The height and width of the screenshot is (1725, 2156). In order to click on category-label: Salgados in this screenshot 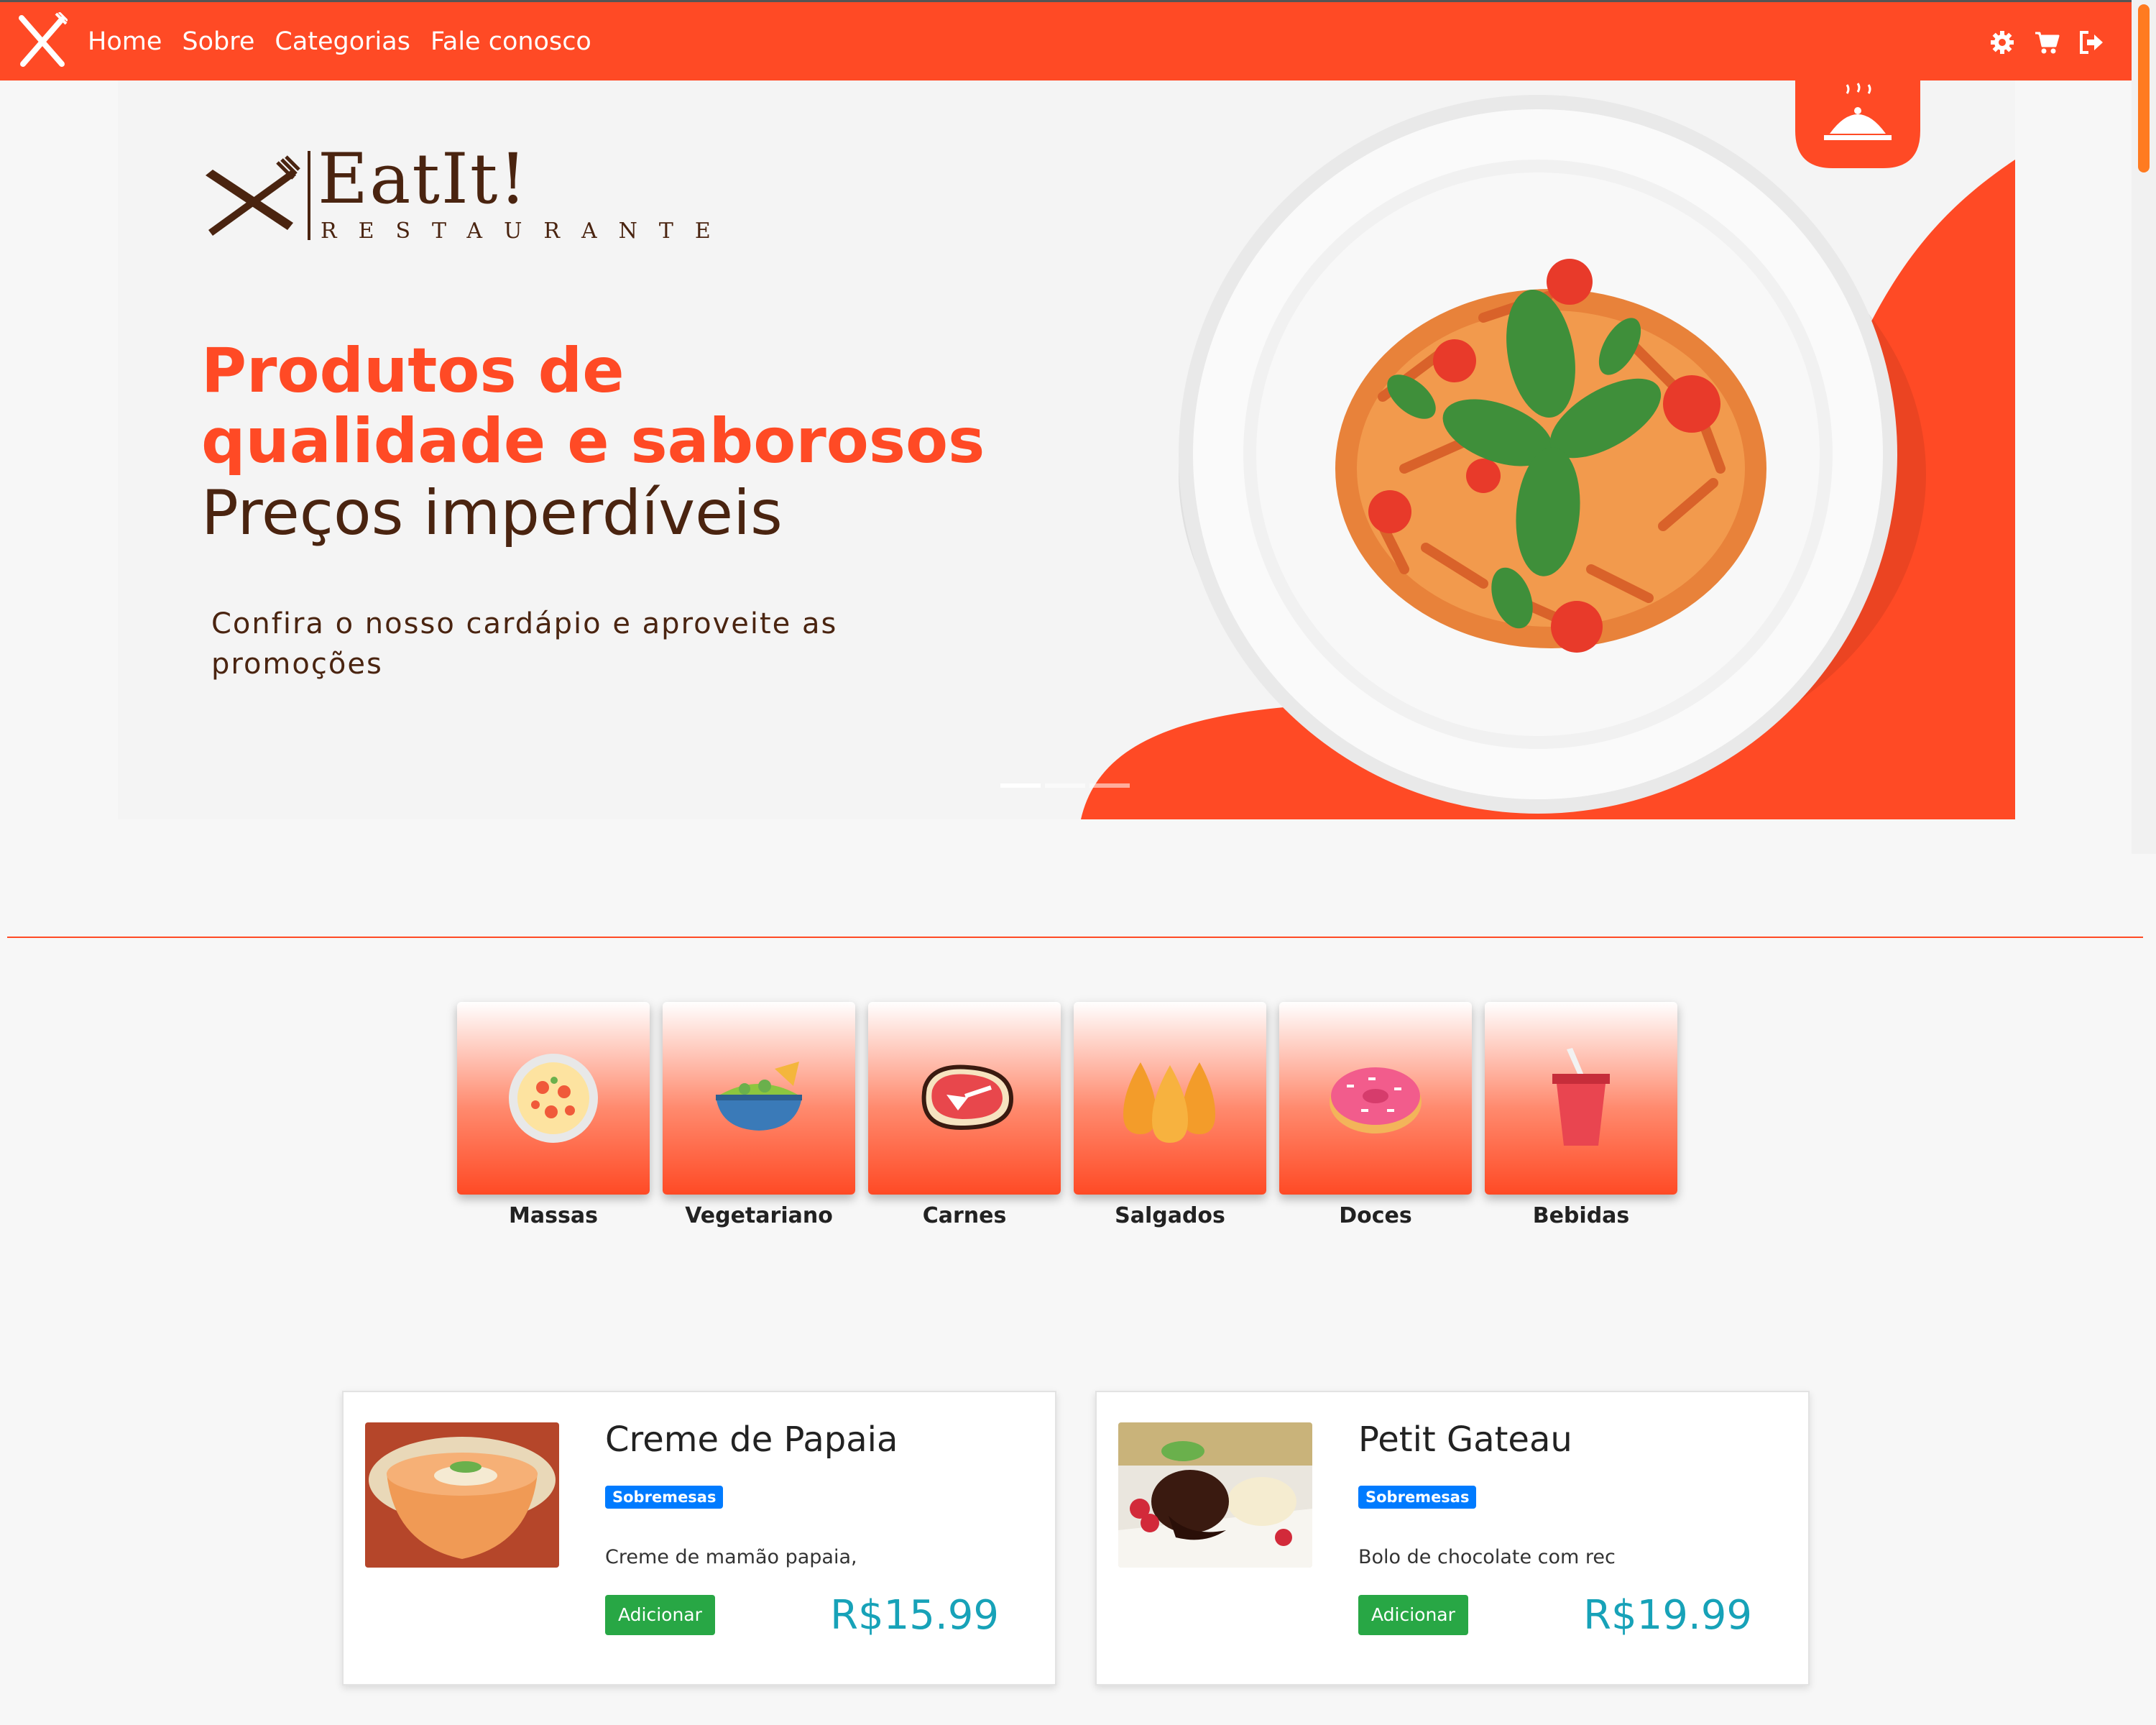, I will do `click(1170, 1215)`.